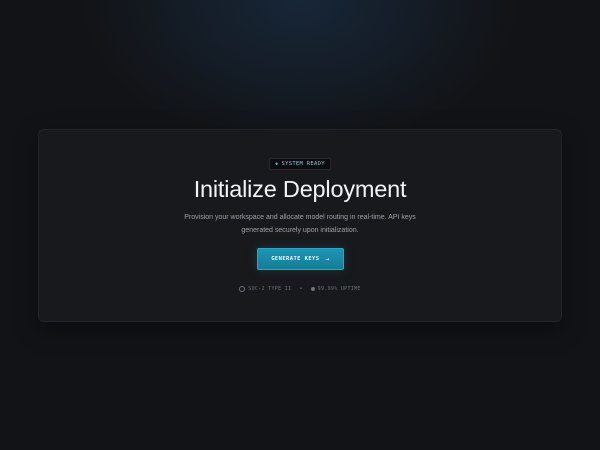 This screenshot has width=600, height=450. What do you see at coordinates (339, 289) in the screenshot?
I see `uptime-label: 99.99% UPTIME` at bounding box center [339, 289].